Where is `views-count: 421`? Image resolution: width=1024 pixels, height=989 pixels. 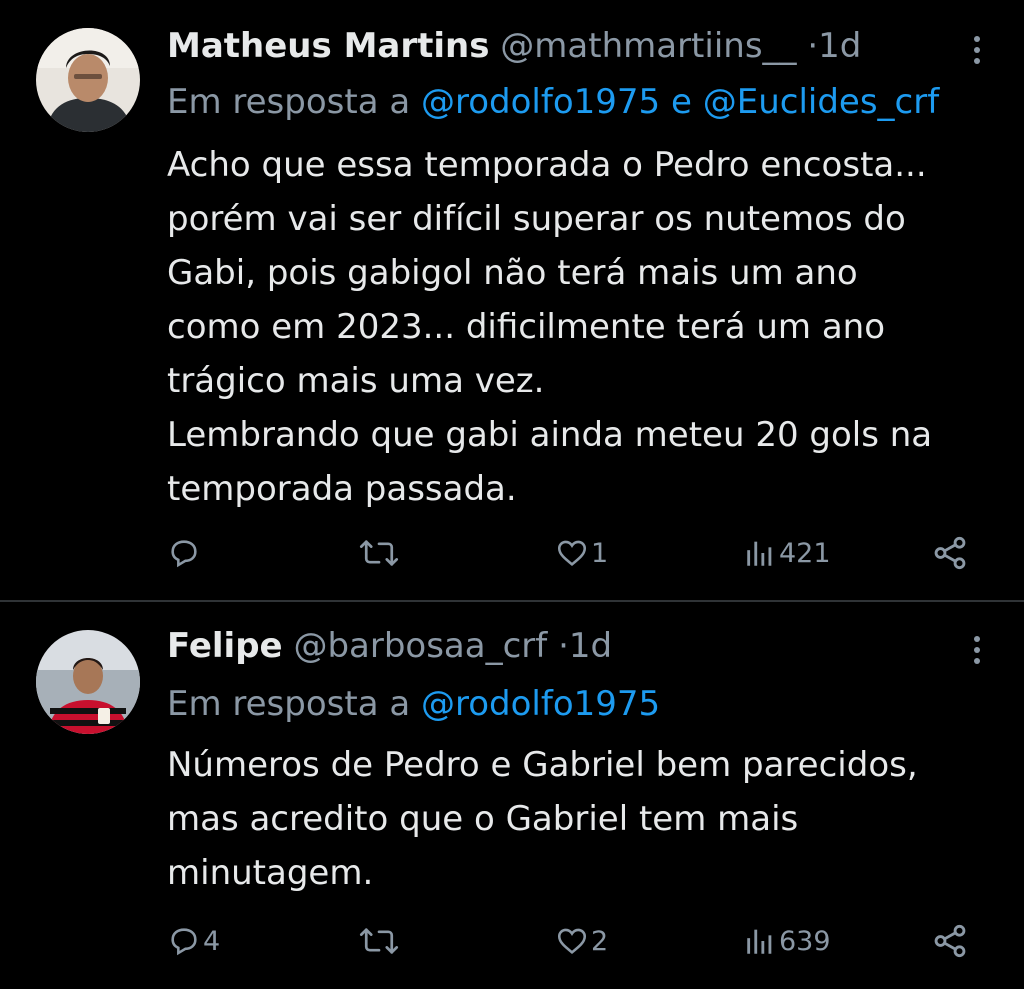 views-count: 421 is located at coordinates (805, 553).